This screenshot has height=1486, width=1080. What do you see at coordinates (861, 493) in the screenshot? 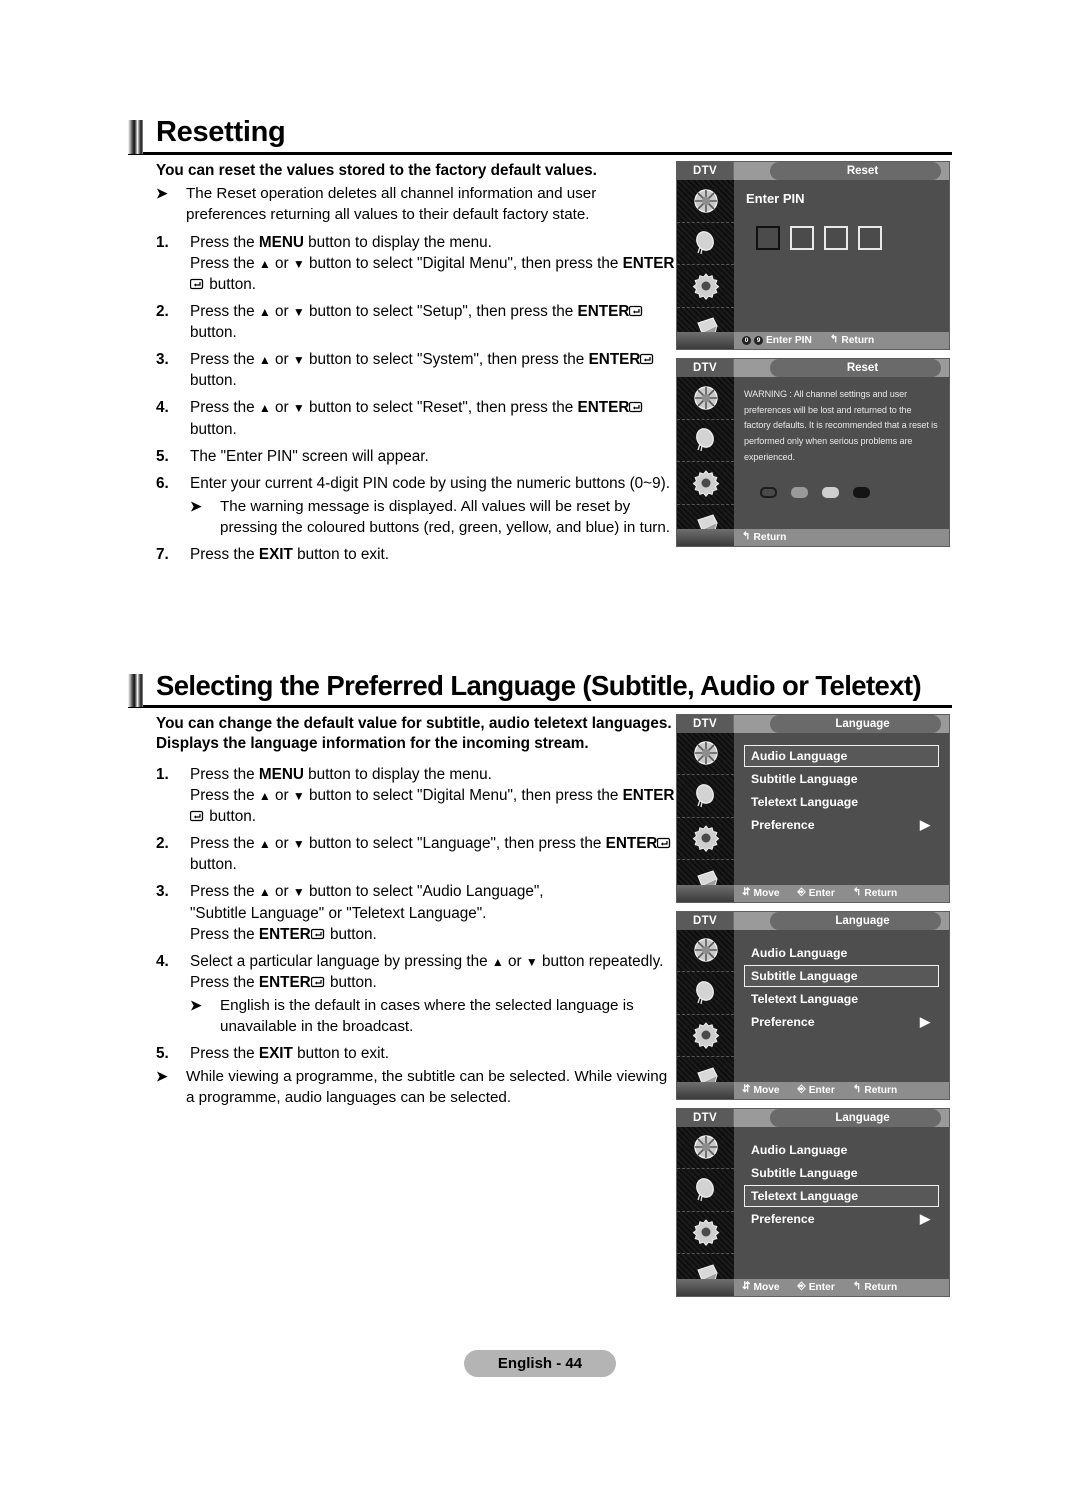
I see `colour-button-blue` at bounding box center [861, 493].